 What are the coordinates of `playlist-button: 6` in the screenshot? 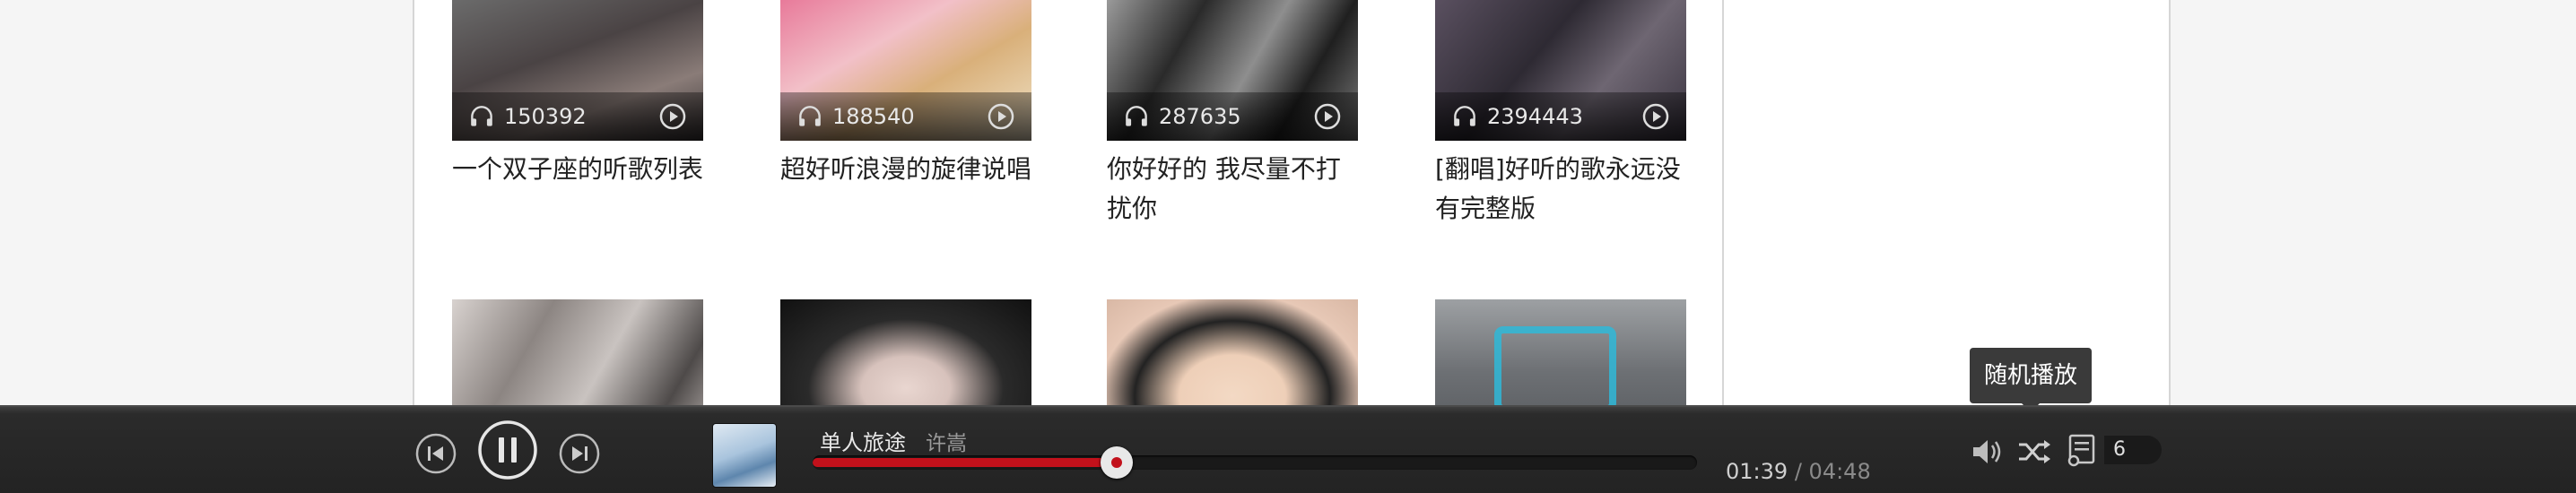 It's located at (2114, 450).